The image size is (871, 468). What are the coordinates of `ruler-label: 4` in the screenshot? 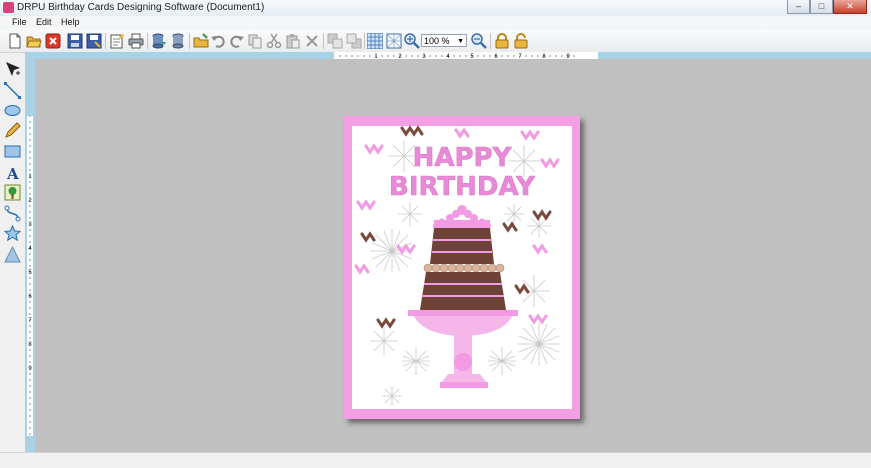 It's located at (30, 249).